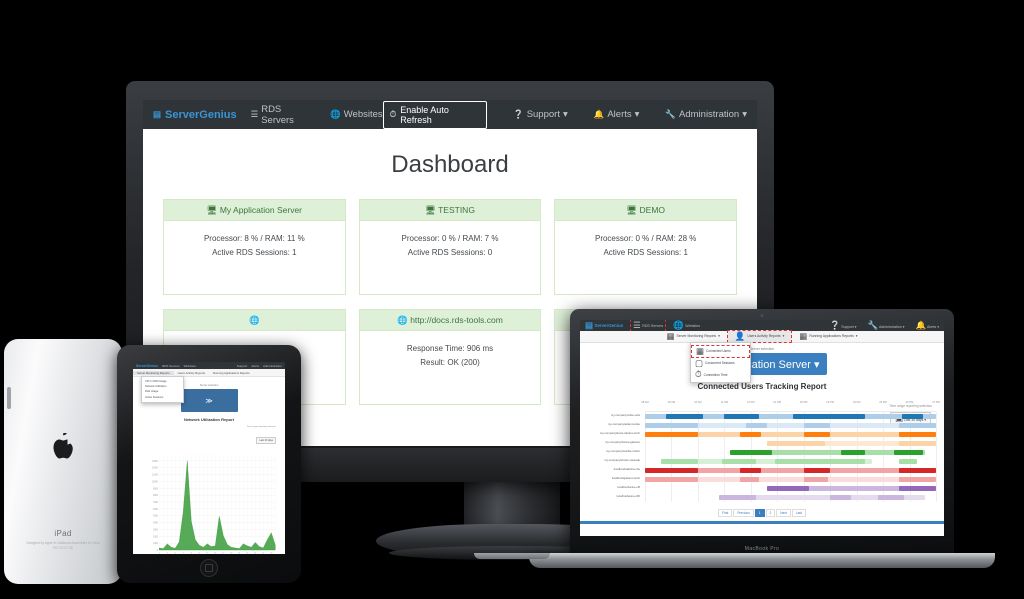  What do you see at coordinates (645, 402) in the screenshot?
I see `axis-tick: 08 AM` at bounding box center [645, 402].